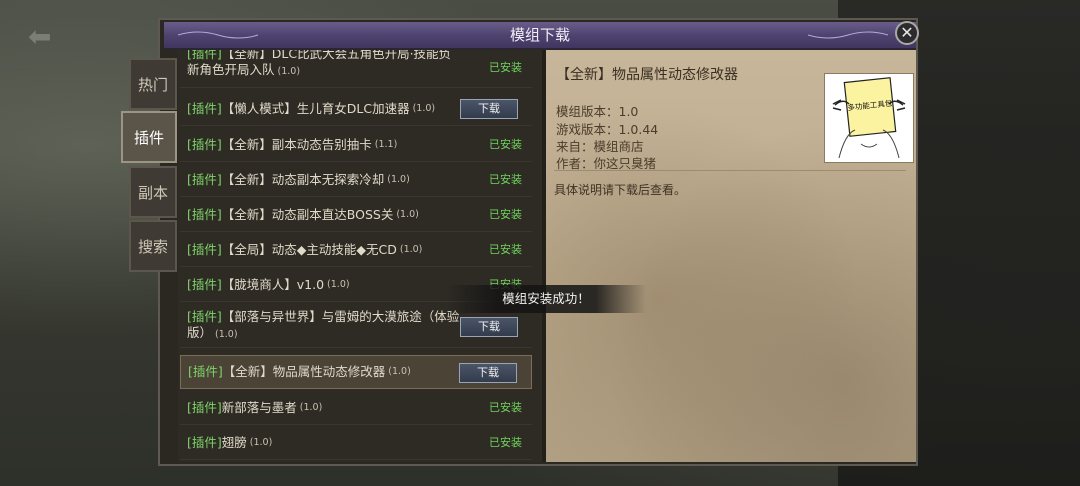 Image resolution: width=1080 pixels, height=486 pixels. I want to click on toast-message: 模组安装成功！, so click(546, 299).